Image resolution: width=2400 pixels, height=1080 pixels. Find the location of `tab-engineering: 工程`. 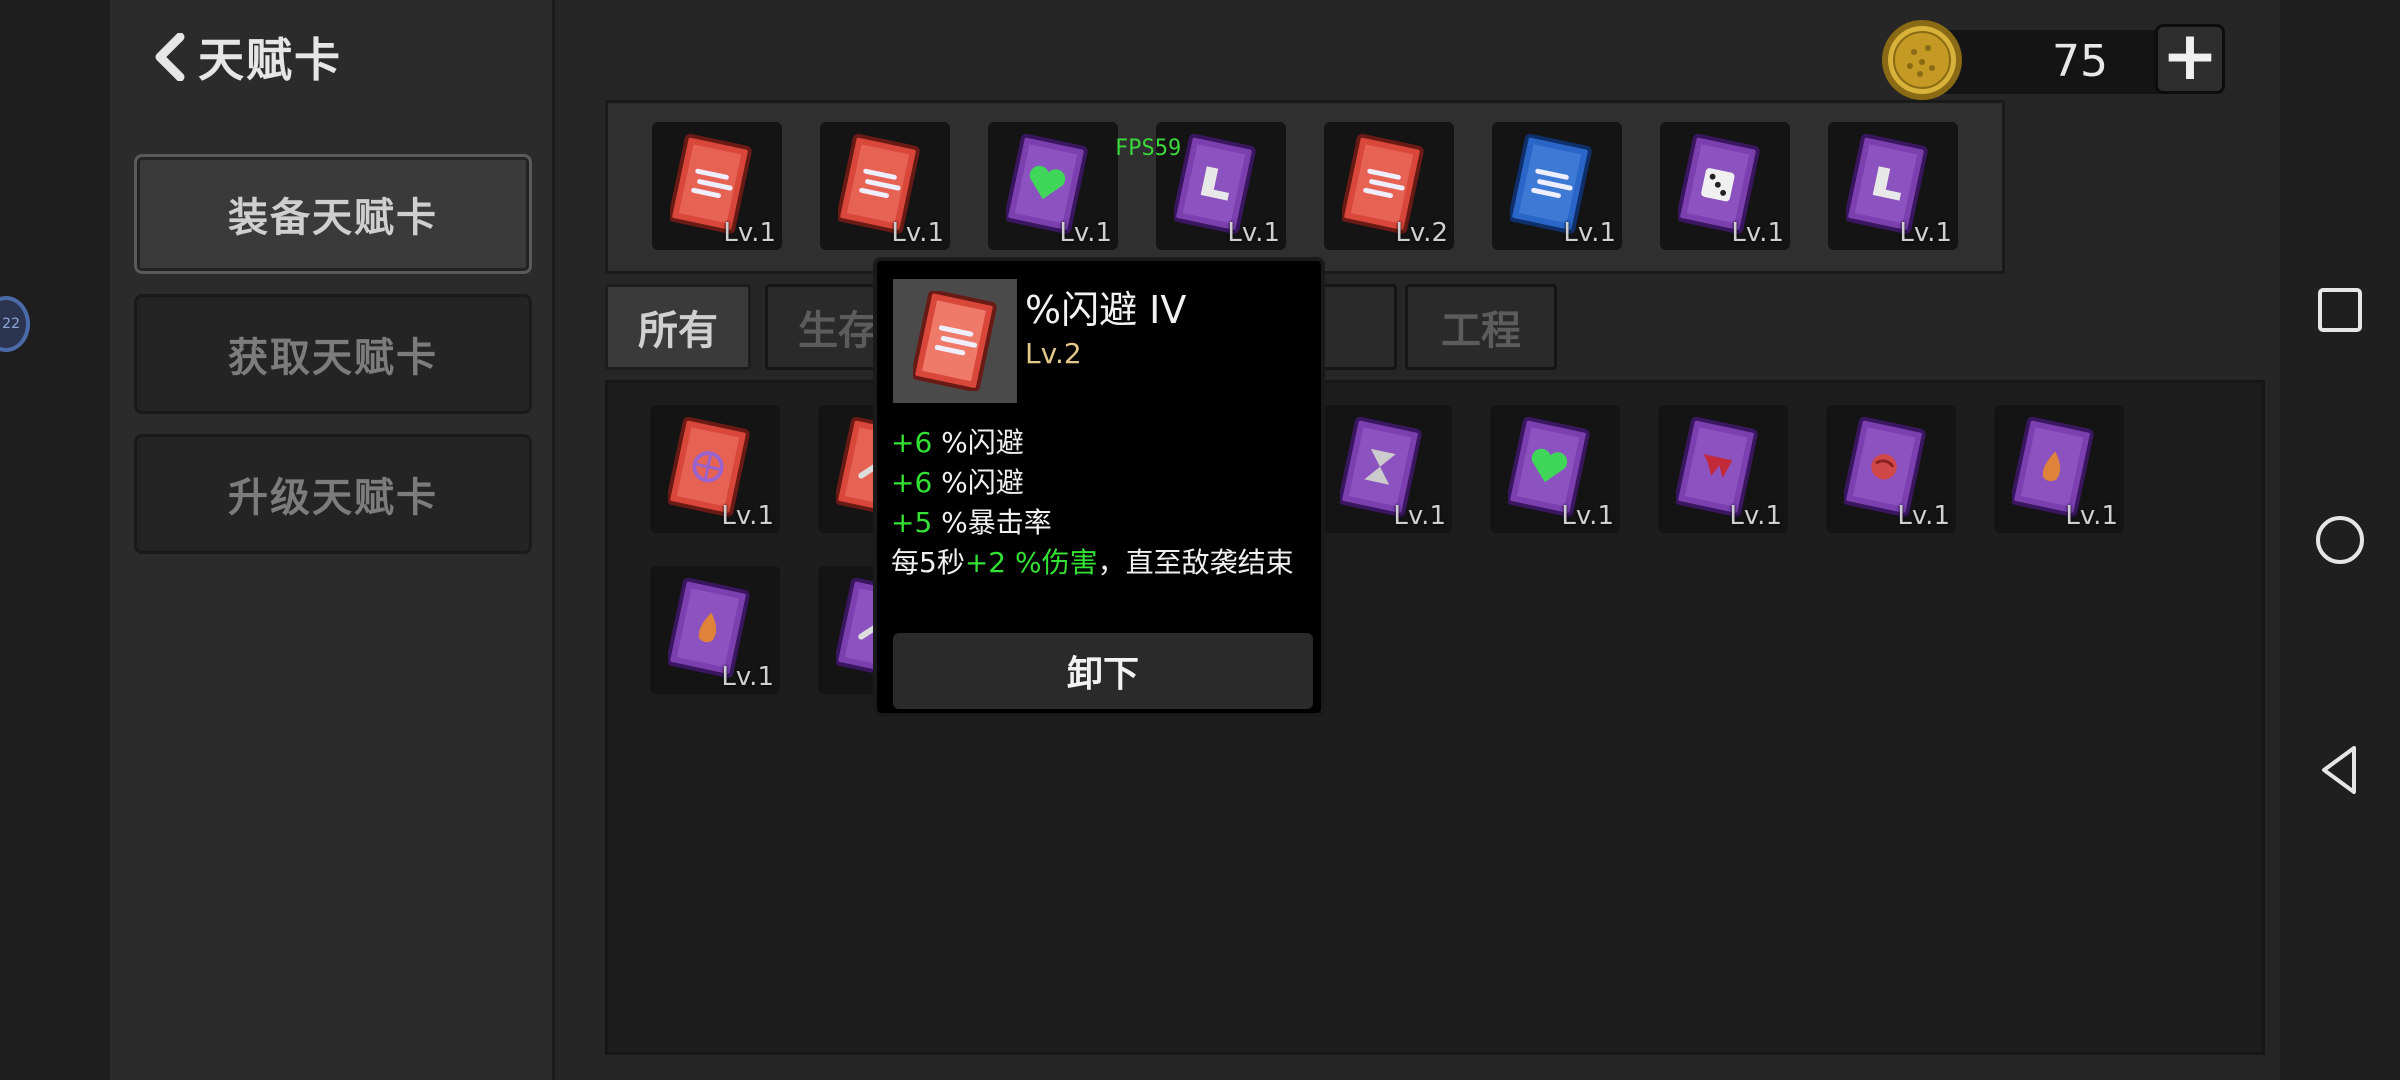

tab-engineering: 工程 is located at coordinates (1481, 327).